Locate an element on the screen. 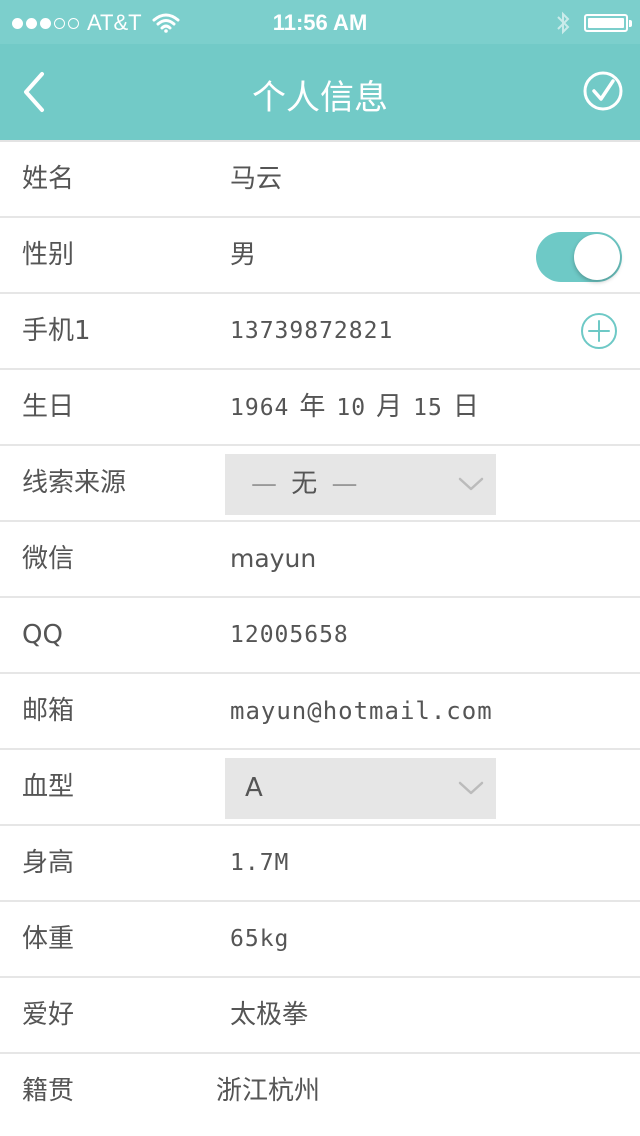 This screenshot has height=1136, width=640. row-source: 线索来源 — 无 — is located at coordinates (320, 484).